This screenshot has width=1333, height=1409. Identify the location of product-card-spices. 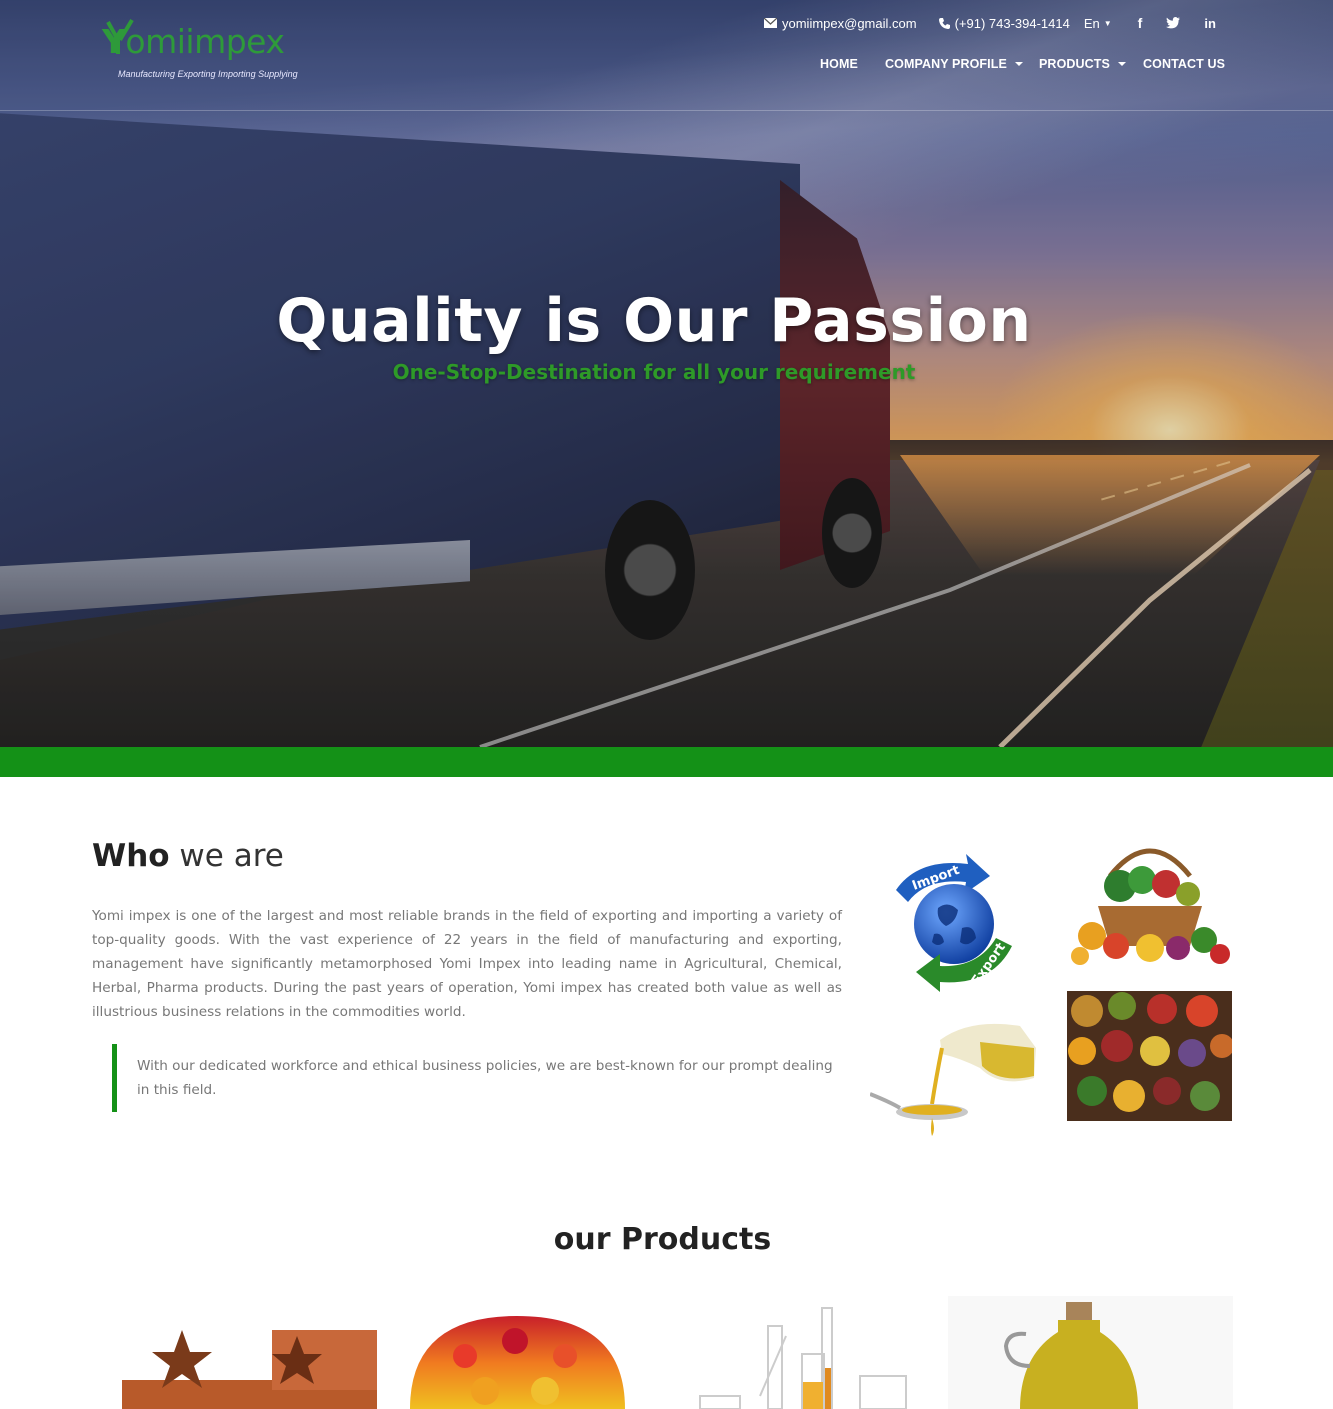
(249, 1352).